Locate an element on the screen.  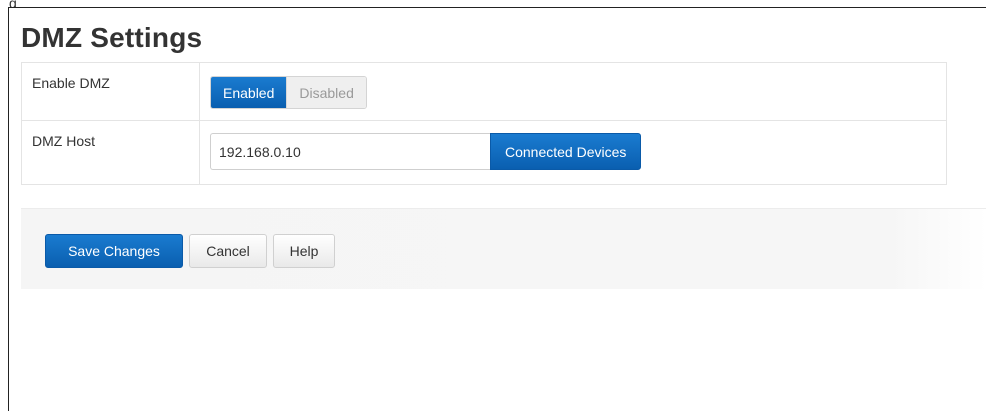
dmz-host-value: Connected Devices is located at coordinates (573, 152).